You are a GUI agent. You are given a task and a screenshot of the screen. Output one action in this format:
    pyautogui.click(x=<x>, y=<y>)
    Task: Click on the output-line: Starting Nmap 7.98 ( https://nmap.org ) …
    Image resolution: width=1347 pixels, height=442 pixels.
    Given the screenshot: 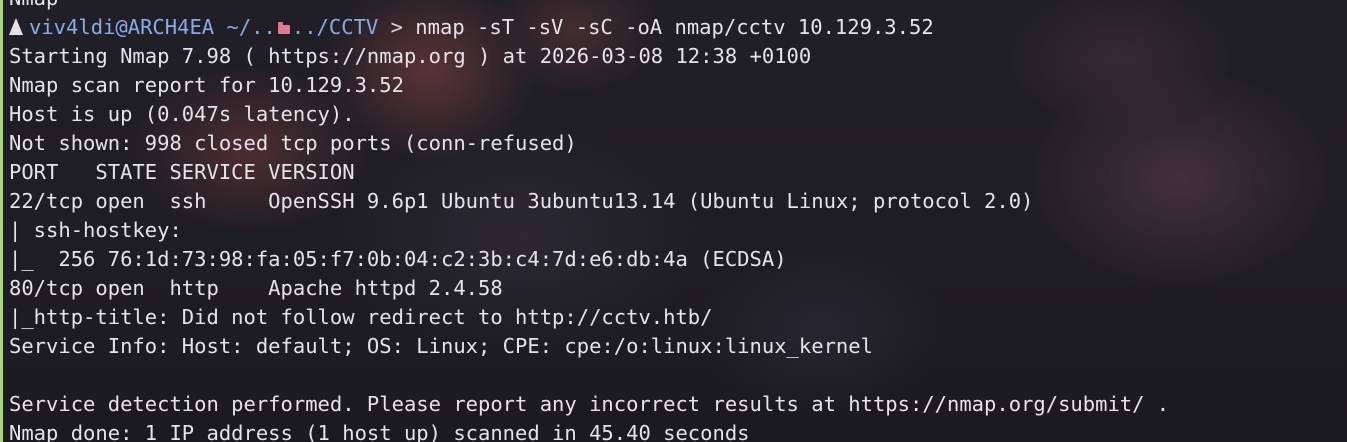 What is the action you would take?
    pyautogui.click(x=410, y=56)
    